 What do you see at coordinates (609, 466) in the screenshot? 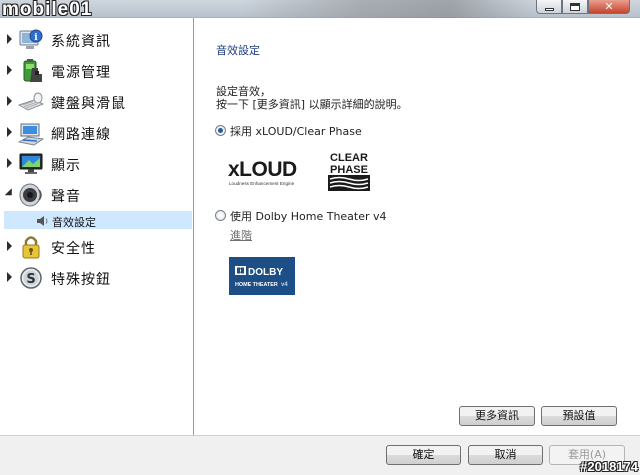
I see `watermark-id: #2018174` at bounding box center [609, 466].